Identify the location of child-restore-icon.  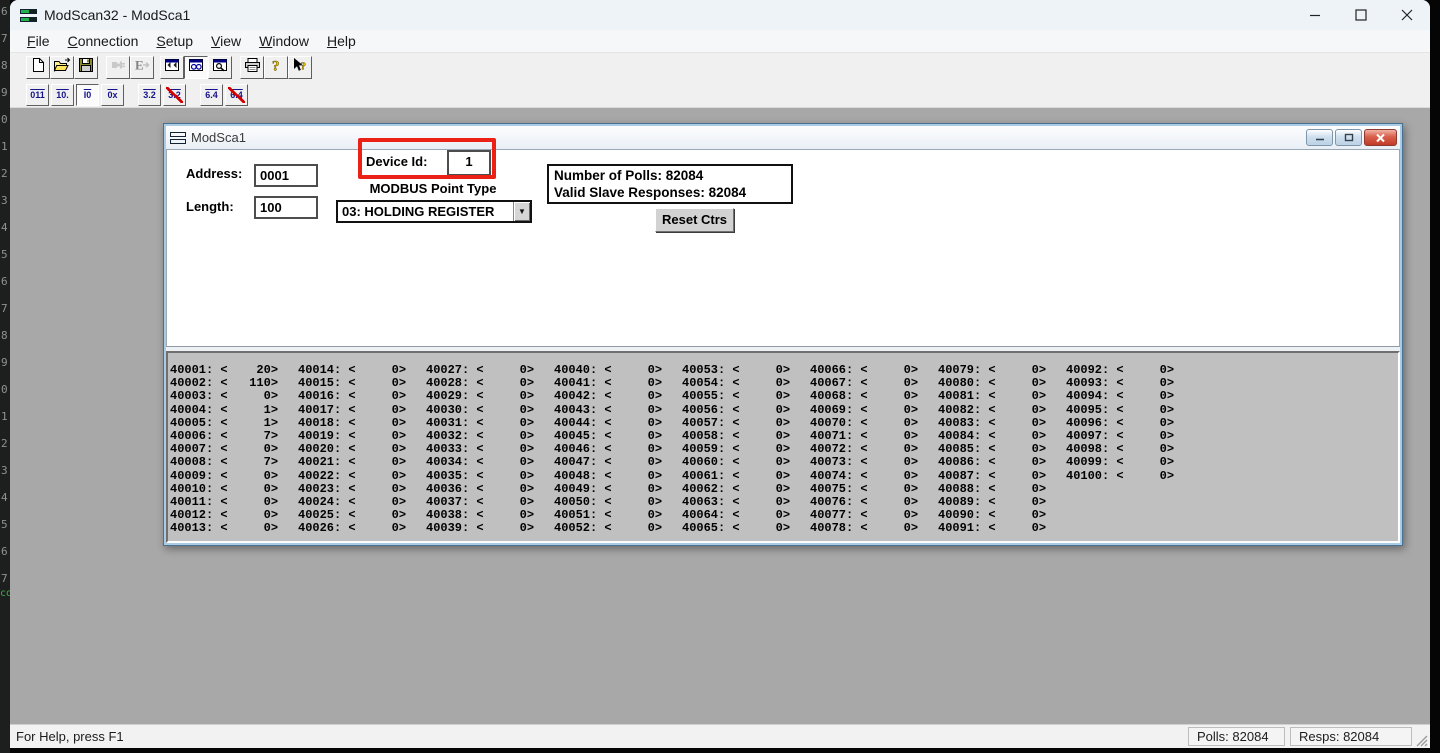
(1348, 137).